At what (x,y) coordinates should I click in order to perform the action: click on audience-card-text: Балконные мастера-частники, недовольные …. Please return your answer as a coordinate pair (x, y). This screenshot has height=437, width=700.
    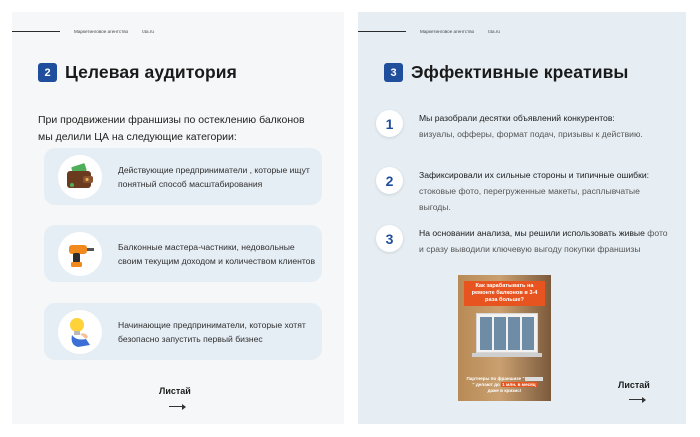
    Looking at the image, I should click on (217, 253).